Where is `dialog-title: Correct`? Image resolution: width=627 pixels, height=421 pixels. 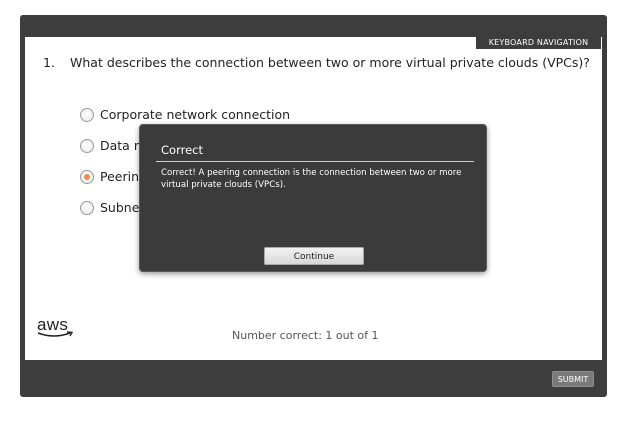
dialog-title: Correct is located at coordinates (182, 150).